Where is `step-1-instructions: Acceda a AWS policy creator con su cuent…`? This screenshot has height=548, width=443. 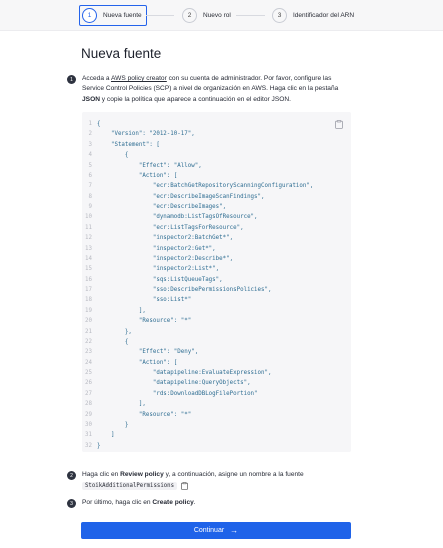 step-1-instructions: Acceda a AWS policy creator con su cuent… is located at coordinates (217, 89).